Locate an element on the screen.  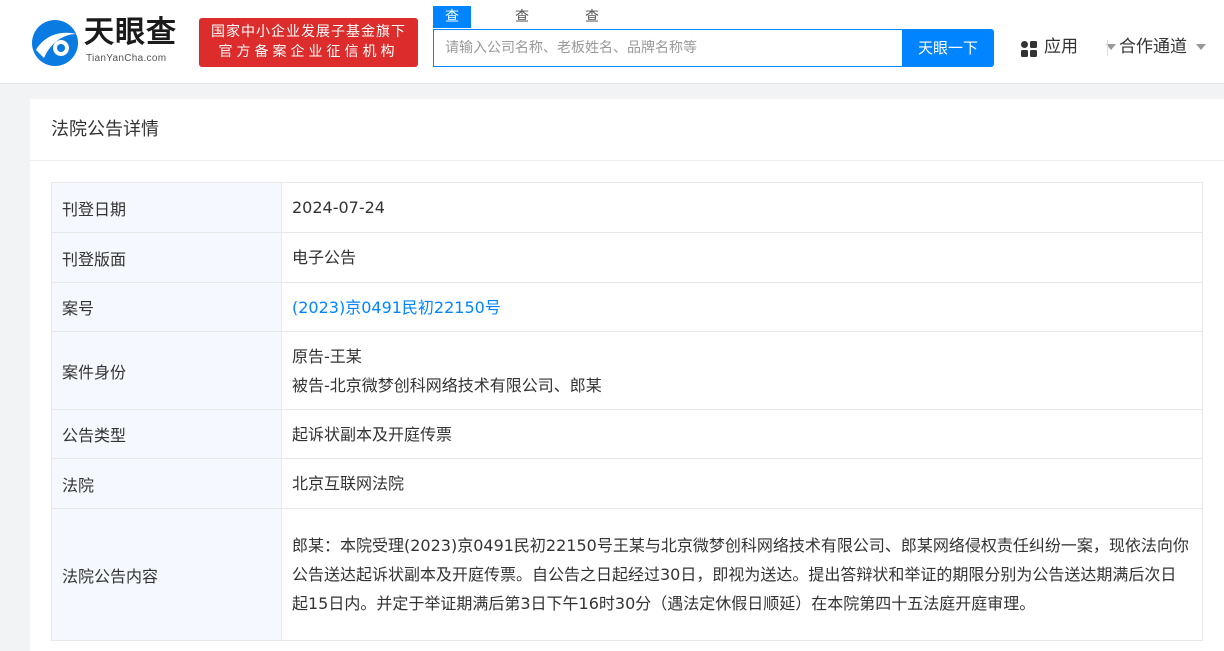
search-input is located at coordinates (668, 48).